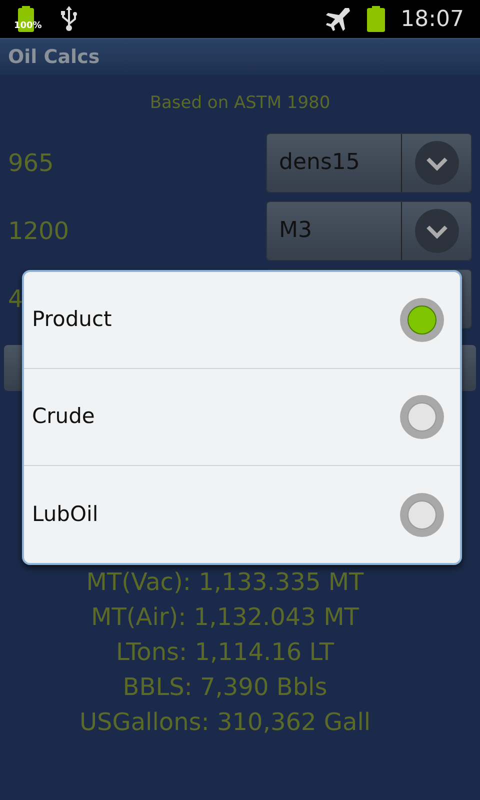 This screenshot has height=800, width=480. What do you see at coordinates (432, 20) in the screenshot?
I see `clock: 18:07` at bounding box center [432, 20].